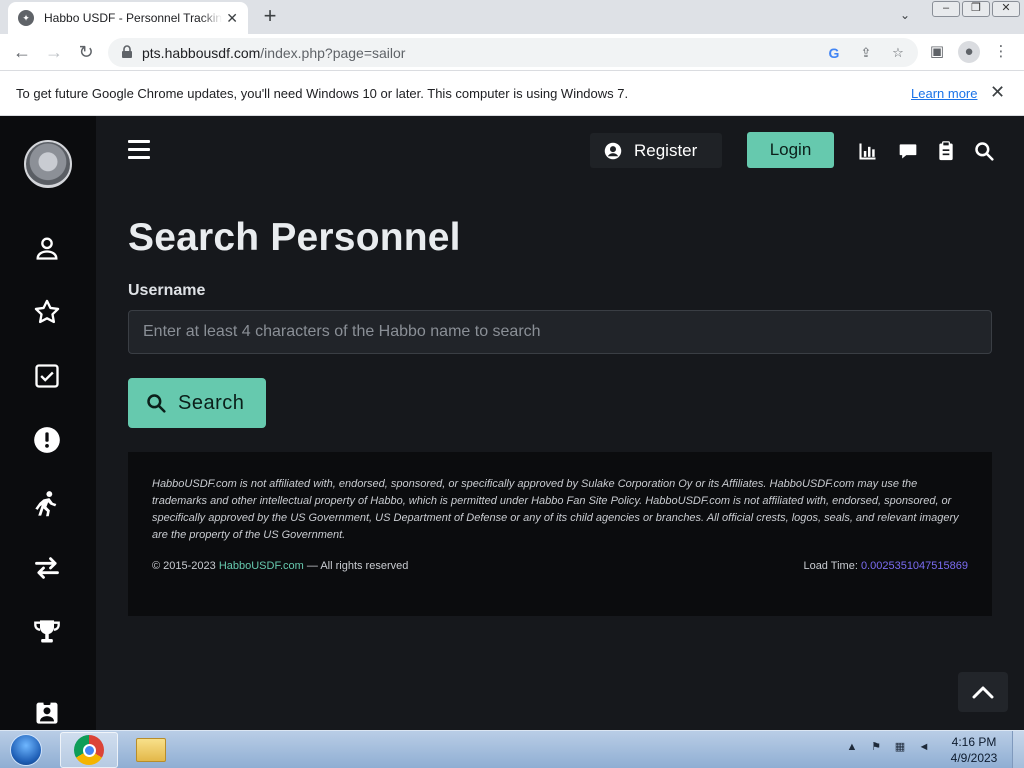  Describe the element at coordinates (512, 749) in the screenshot. I see `windows-taskbar: ▲ ⚑ ▦ ◄ 4:16 PM 4/9/2023` at that location.